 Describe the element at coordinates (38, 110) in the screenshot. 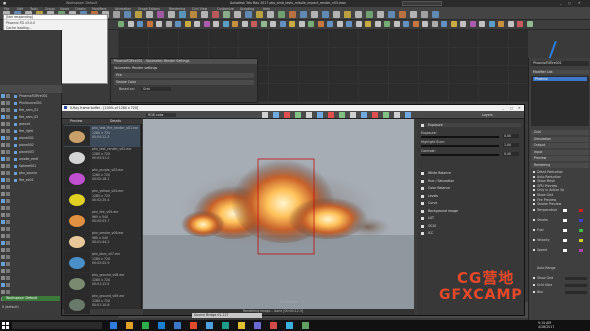

I see `scene-item: fire_cam_01` at that location.